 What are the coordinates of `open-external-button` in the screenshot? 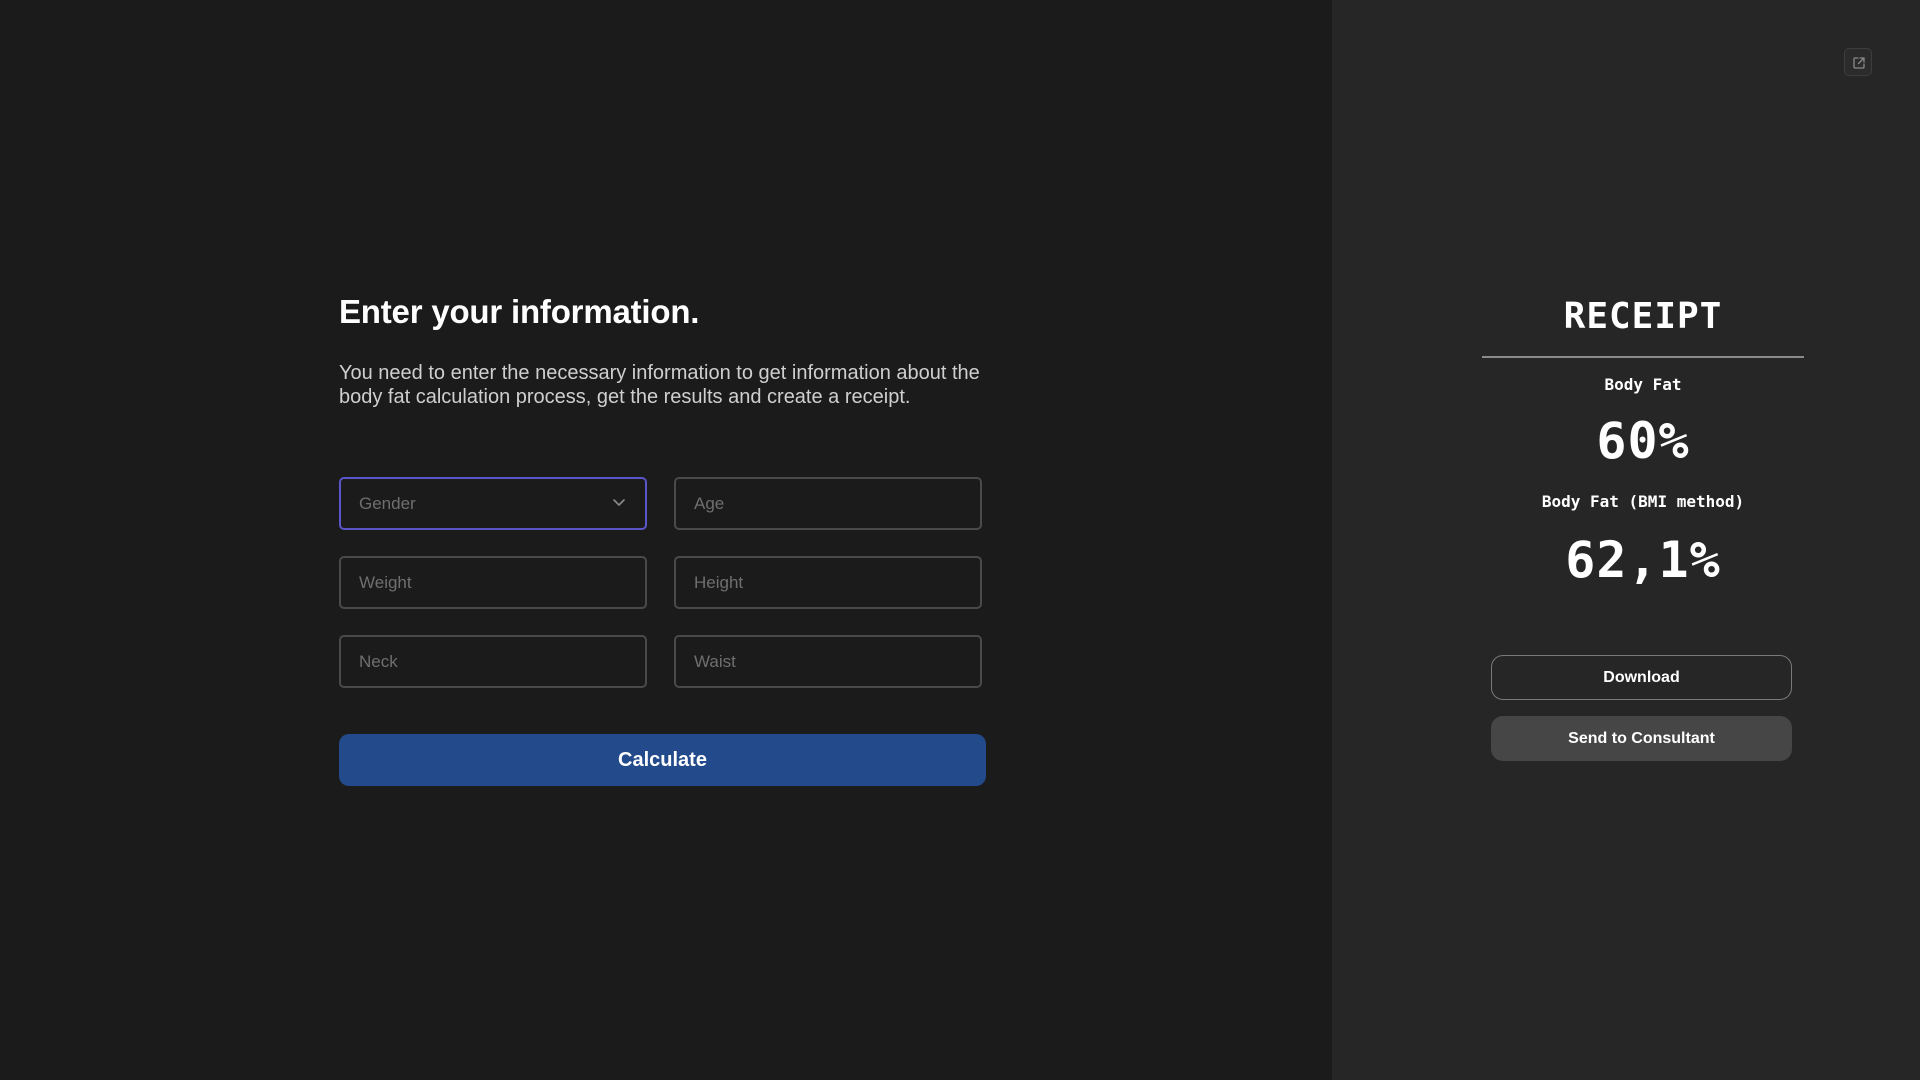 It's located at (1858, 62).